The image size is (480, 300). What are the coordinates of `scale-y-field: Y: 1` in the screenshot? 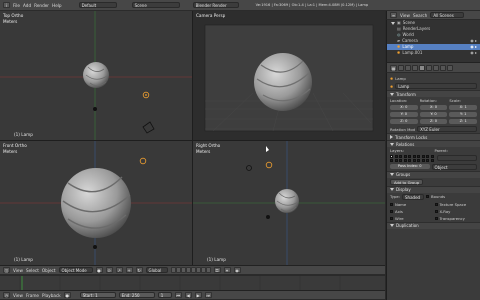 It's located at (463, 114).